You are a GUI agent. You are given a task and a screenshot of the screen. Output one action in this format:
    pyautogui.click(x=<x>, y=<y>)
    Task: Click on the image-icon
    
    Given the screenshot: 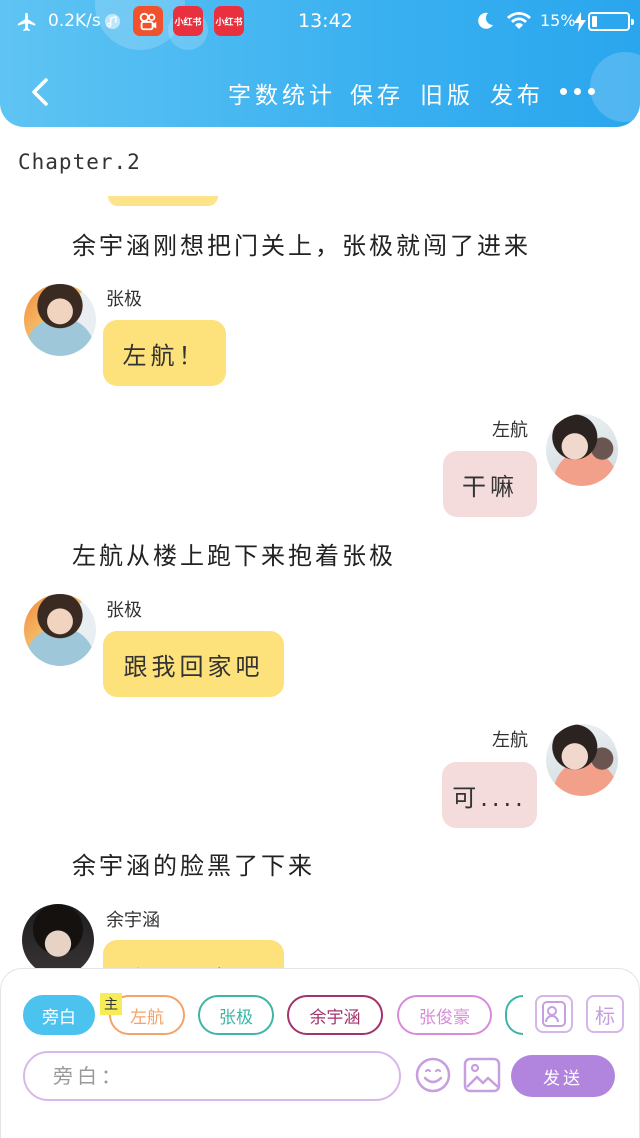 What is the action you would take?
    pyautogui.click(x=482, y=1075)
    